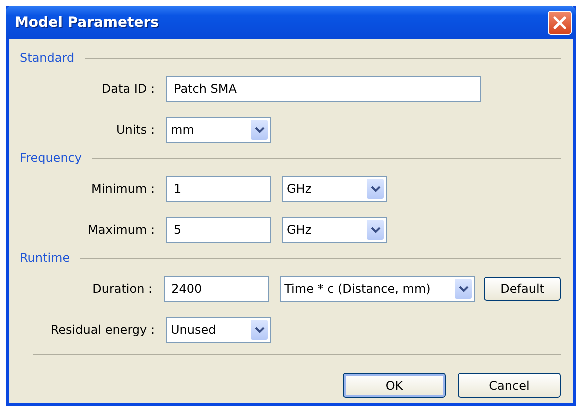 This screenshot has height=412, width=582. What do you see at coordinates (45, 258) in the screenshot?
I see `section-title: Runtime` at bounding box center [45, 258].